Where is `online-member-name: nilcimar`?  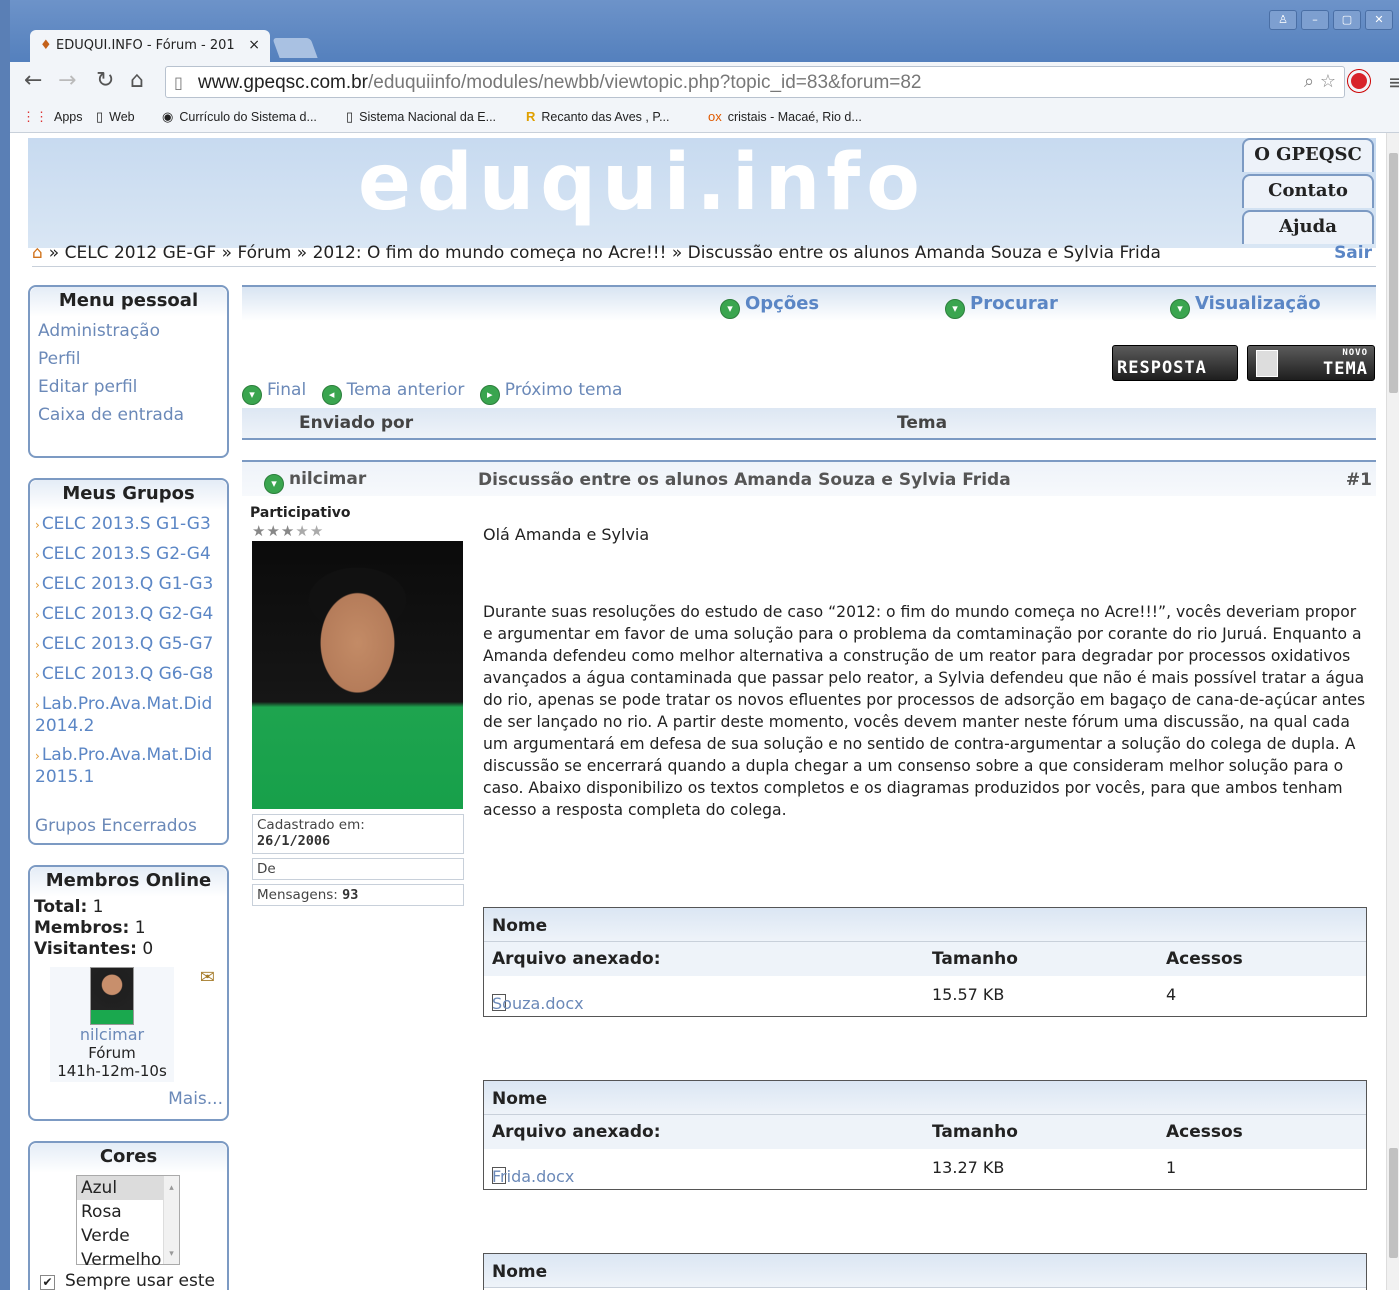
online-member-name: nilcimar is located at coordinates (112, 1034).